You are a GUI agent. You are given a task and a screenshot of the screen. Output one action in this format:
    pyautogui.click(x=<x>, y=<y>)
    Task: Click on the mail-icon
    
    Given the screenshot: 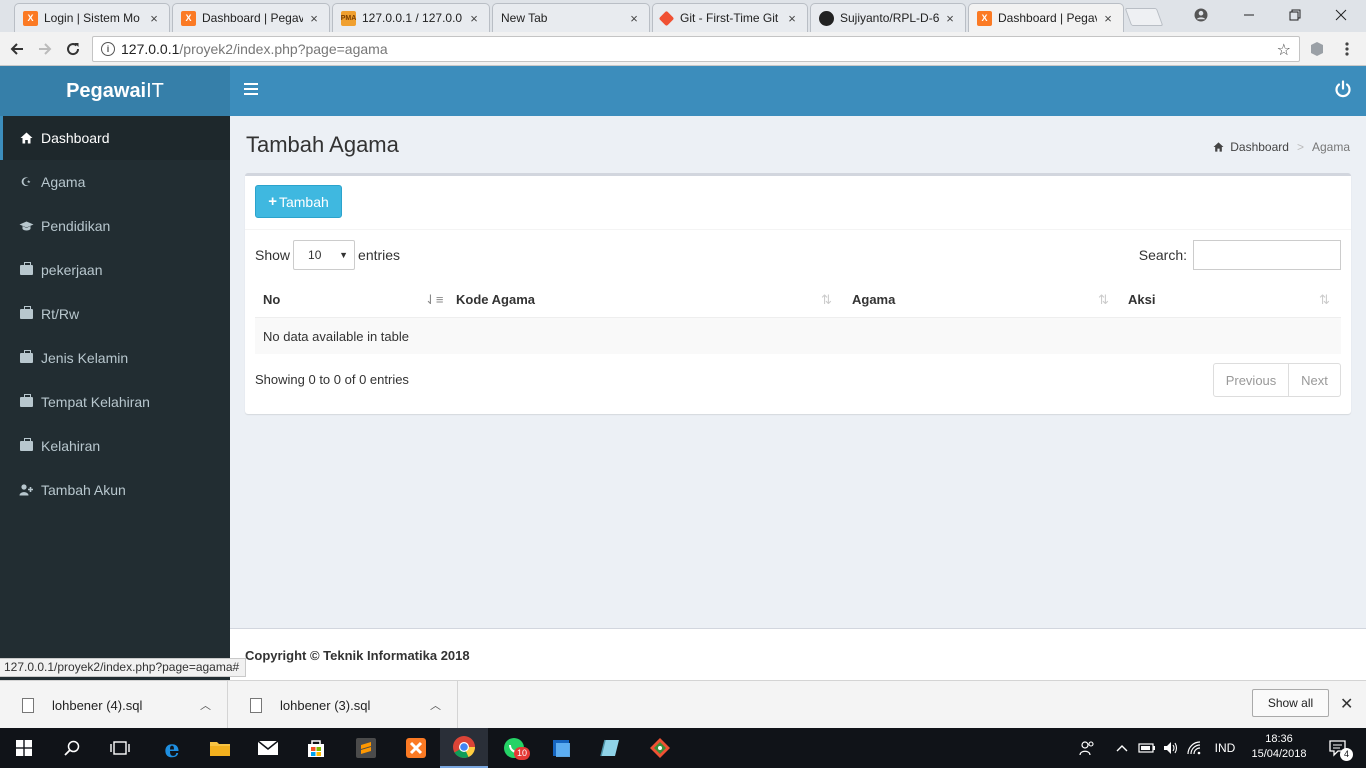 What is the action you would take?
    pyautogui.click(x=268, y=748)
    